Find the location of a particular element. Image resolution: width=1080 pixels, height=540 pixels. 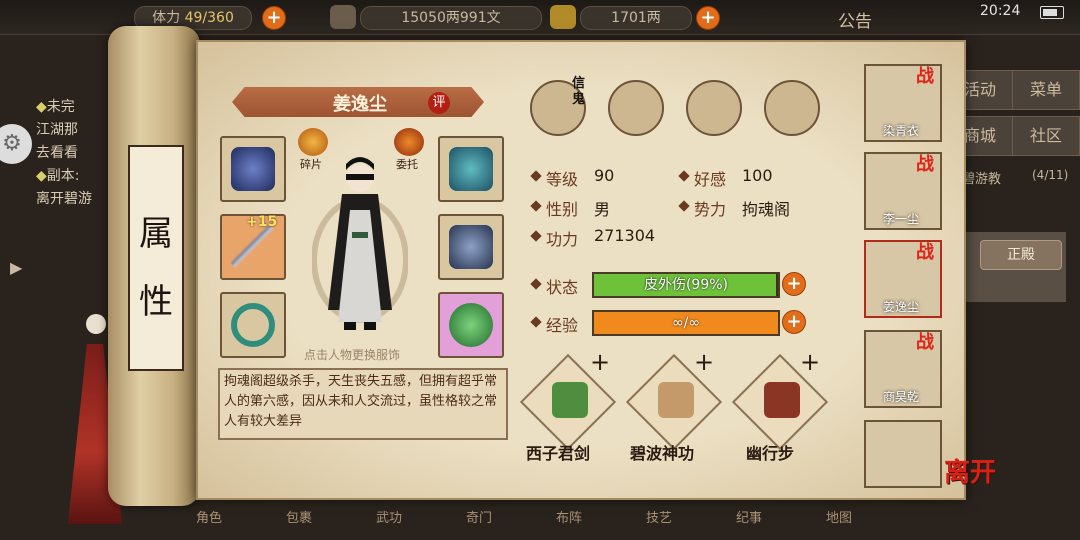

bottom-menu-item: 角色 is located at coordinates (209, 519).